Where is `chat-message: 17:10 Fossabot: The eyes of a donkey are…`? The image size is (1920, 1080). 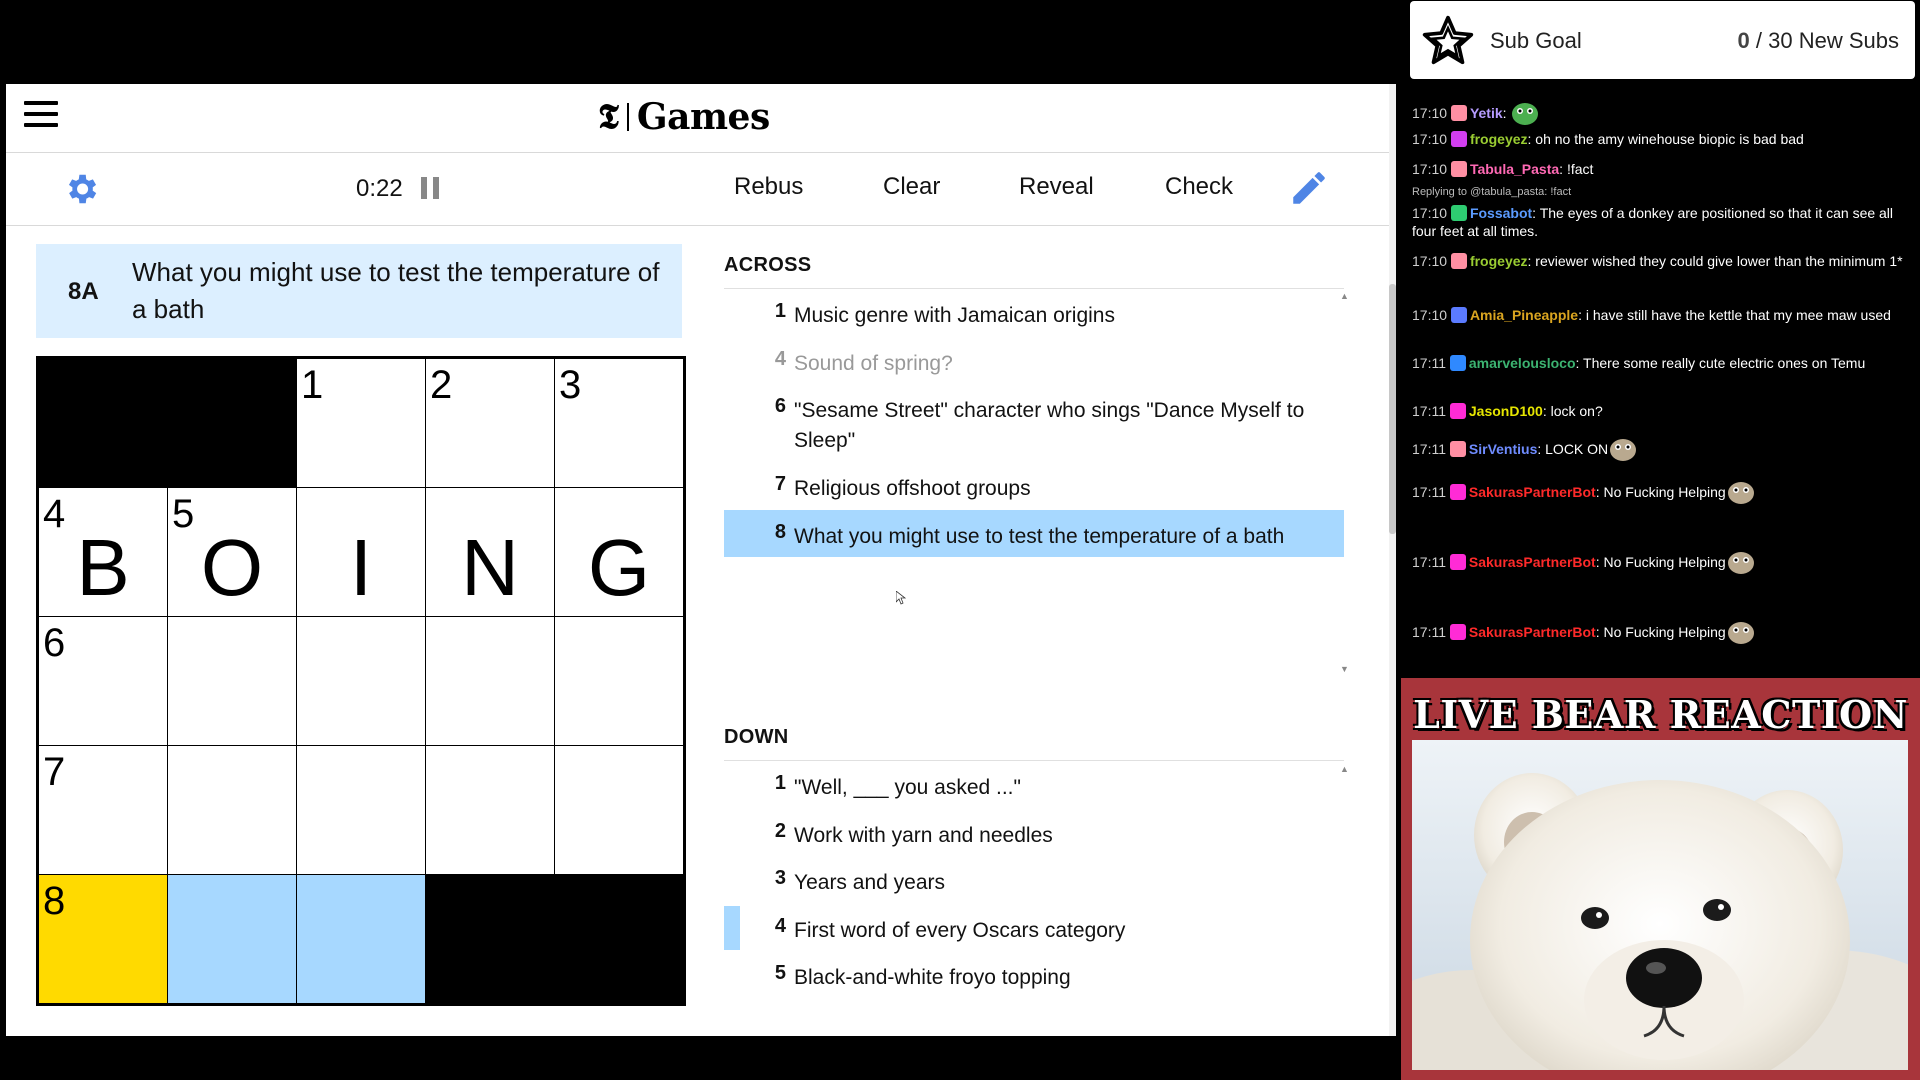
chat-message: 17:10 Fossabot: The eyes of a donkey are… is located at coordinates (1653, 222).